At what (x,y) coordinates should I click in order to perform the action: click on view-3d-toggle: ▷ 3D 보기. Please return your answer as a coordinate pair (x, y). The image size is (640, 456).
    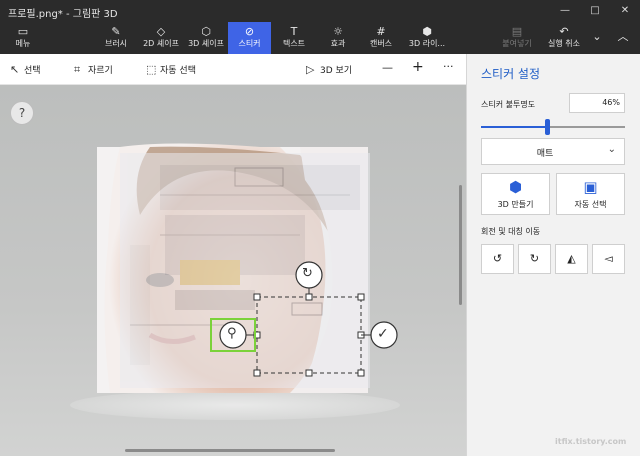
    Looking at the image, I should click on (329, 69).